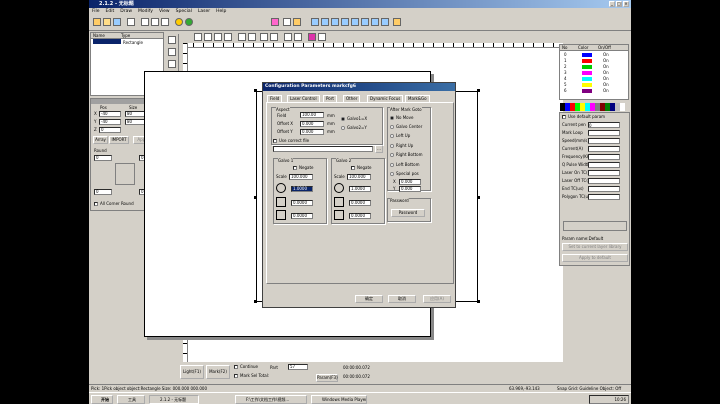 Image resolution: width=720 pixels, height=404 pixels. Describe the element at coordinates (204, 11) in the screenshot. I see `menu-laser: Laser` at that location.